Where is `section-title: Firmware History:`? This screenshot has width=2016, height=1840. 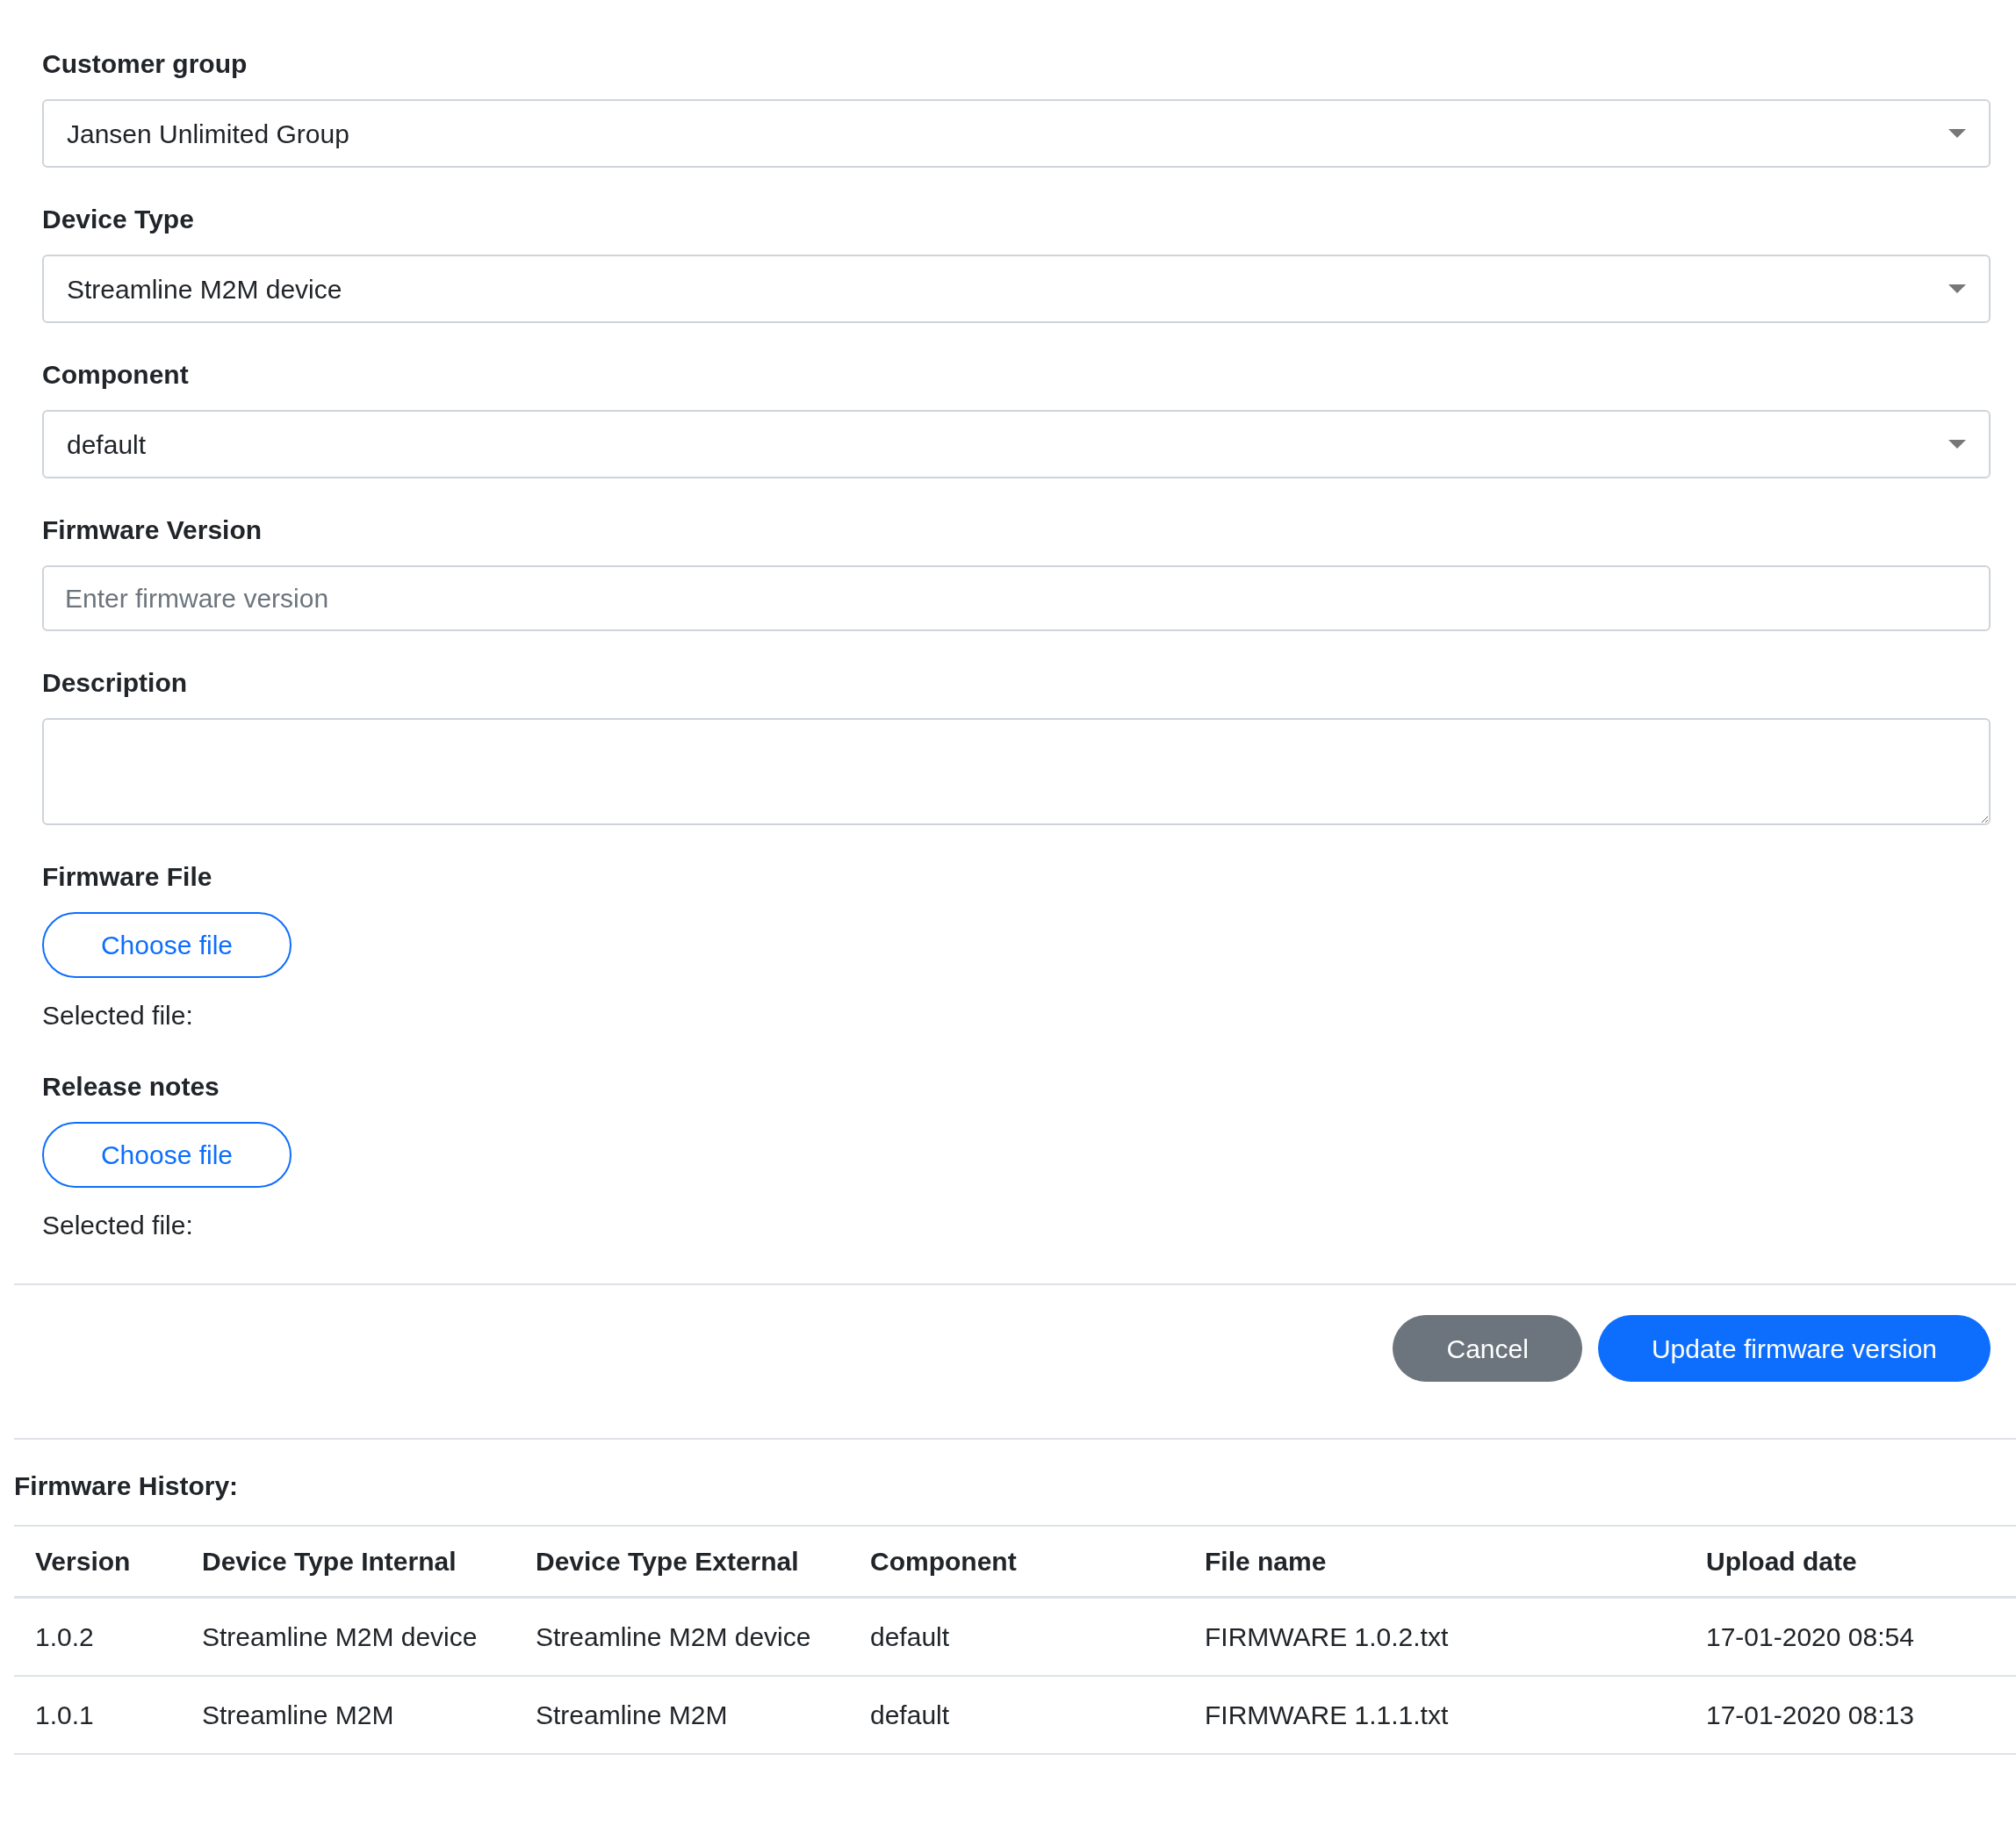 section-title: Firmware History: is located at coordinates (127, 1486).